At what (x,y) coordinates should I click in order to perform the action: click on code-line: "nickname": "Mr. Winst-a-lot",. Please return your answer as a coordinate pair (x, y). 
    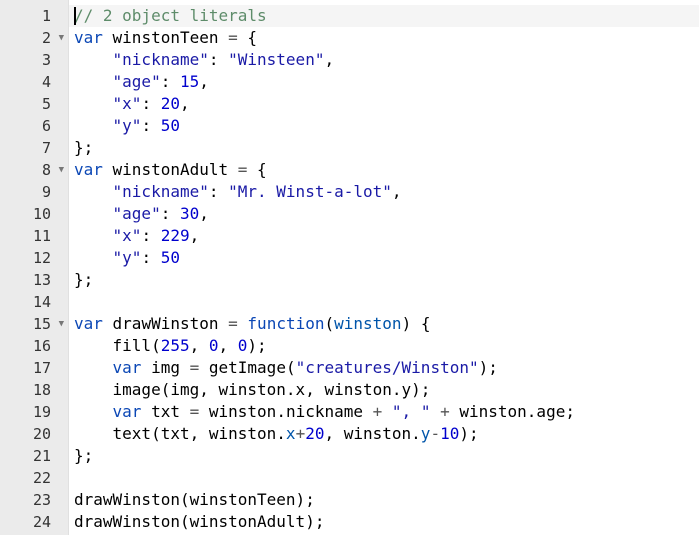
    Looking at the image, I should click on (384, 192).